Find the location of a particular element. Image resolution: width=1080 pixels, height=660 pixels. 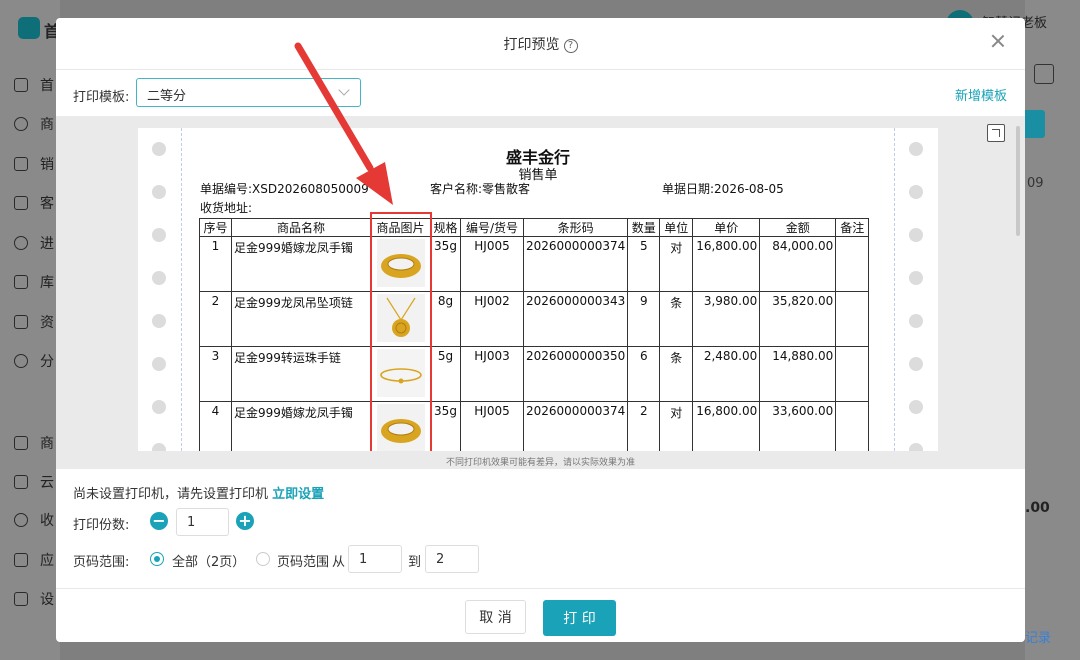

cell-unit: 对 is located at coordinates (676, 426).